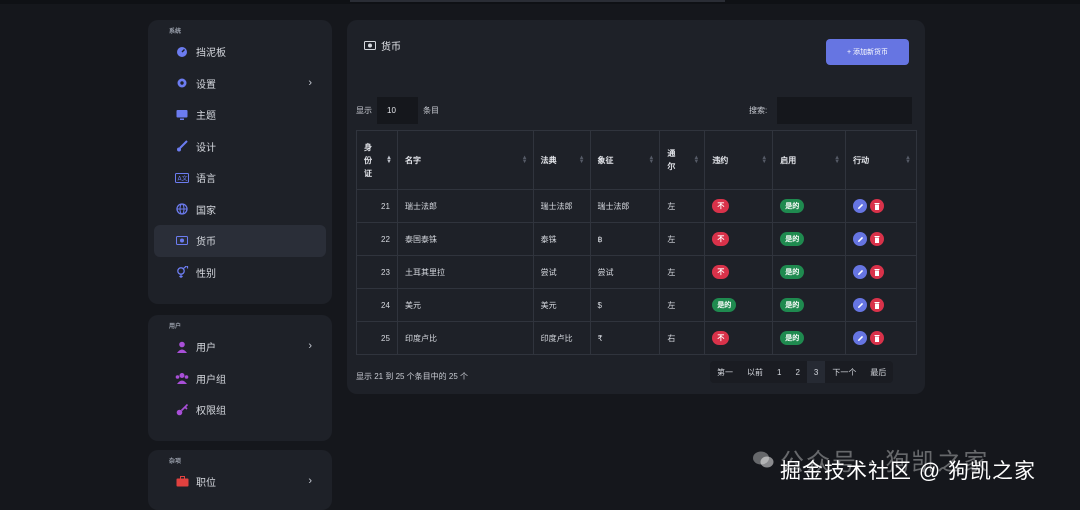  I want to click on add-currency-button: + 添加新货币, so click(867, 52).